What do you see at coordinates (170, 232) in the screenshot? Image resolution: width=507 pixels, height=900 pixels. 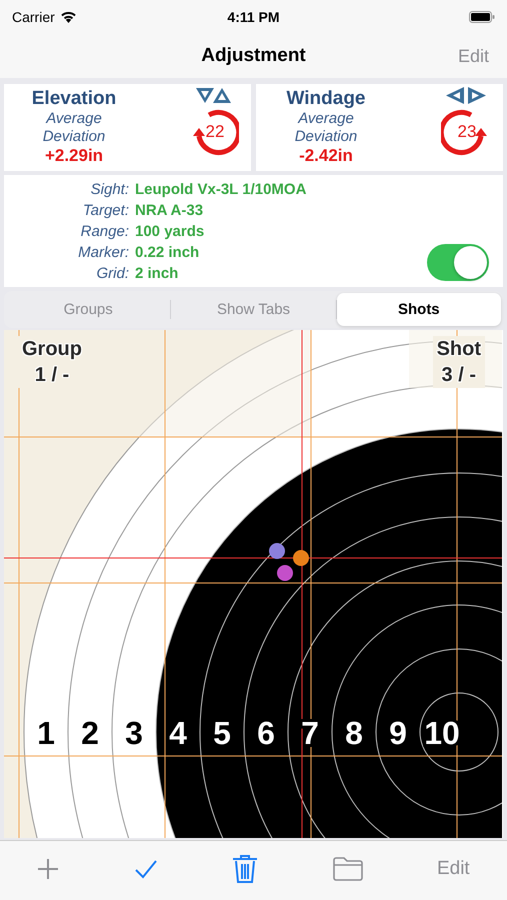 I see `info-value: 100 yards` at bounding box center [170, 232].